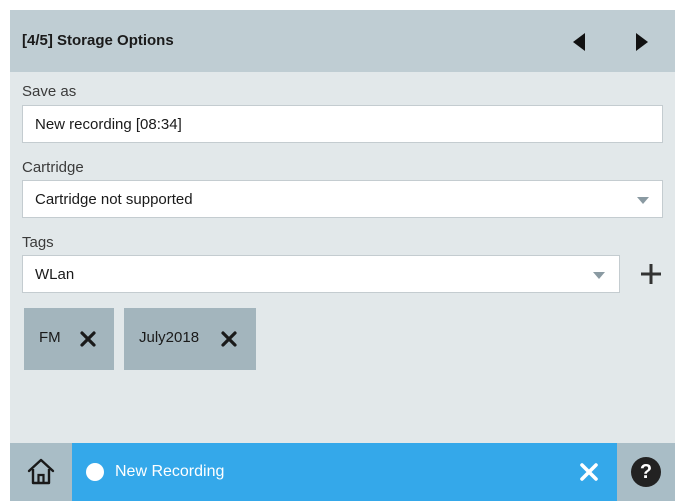  Describe the element at coordinates (169, 337) in the screenshot. I see `tag-chip-label: July2018` at that location.